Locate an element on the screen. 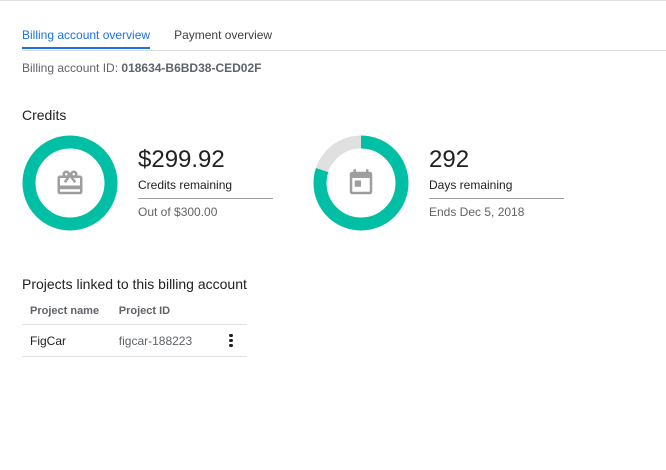 The width and height of the screenshot is (666, 470). days-remaining-label: Days remaining is located at coordinates (496, 186).